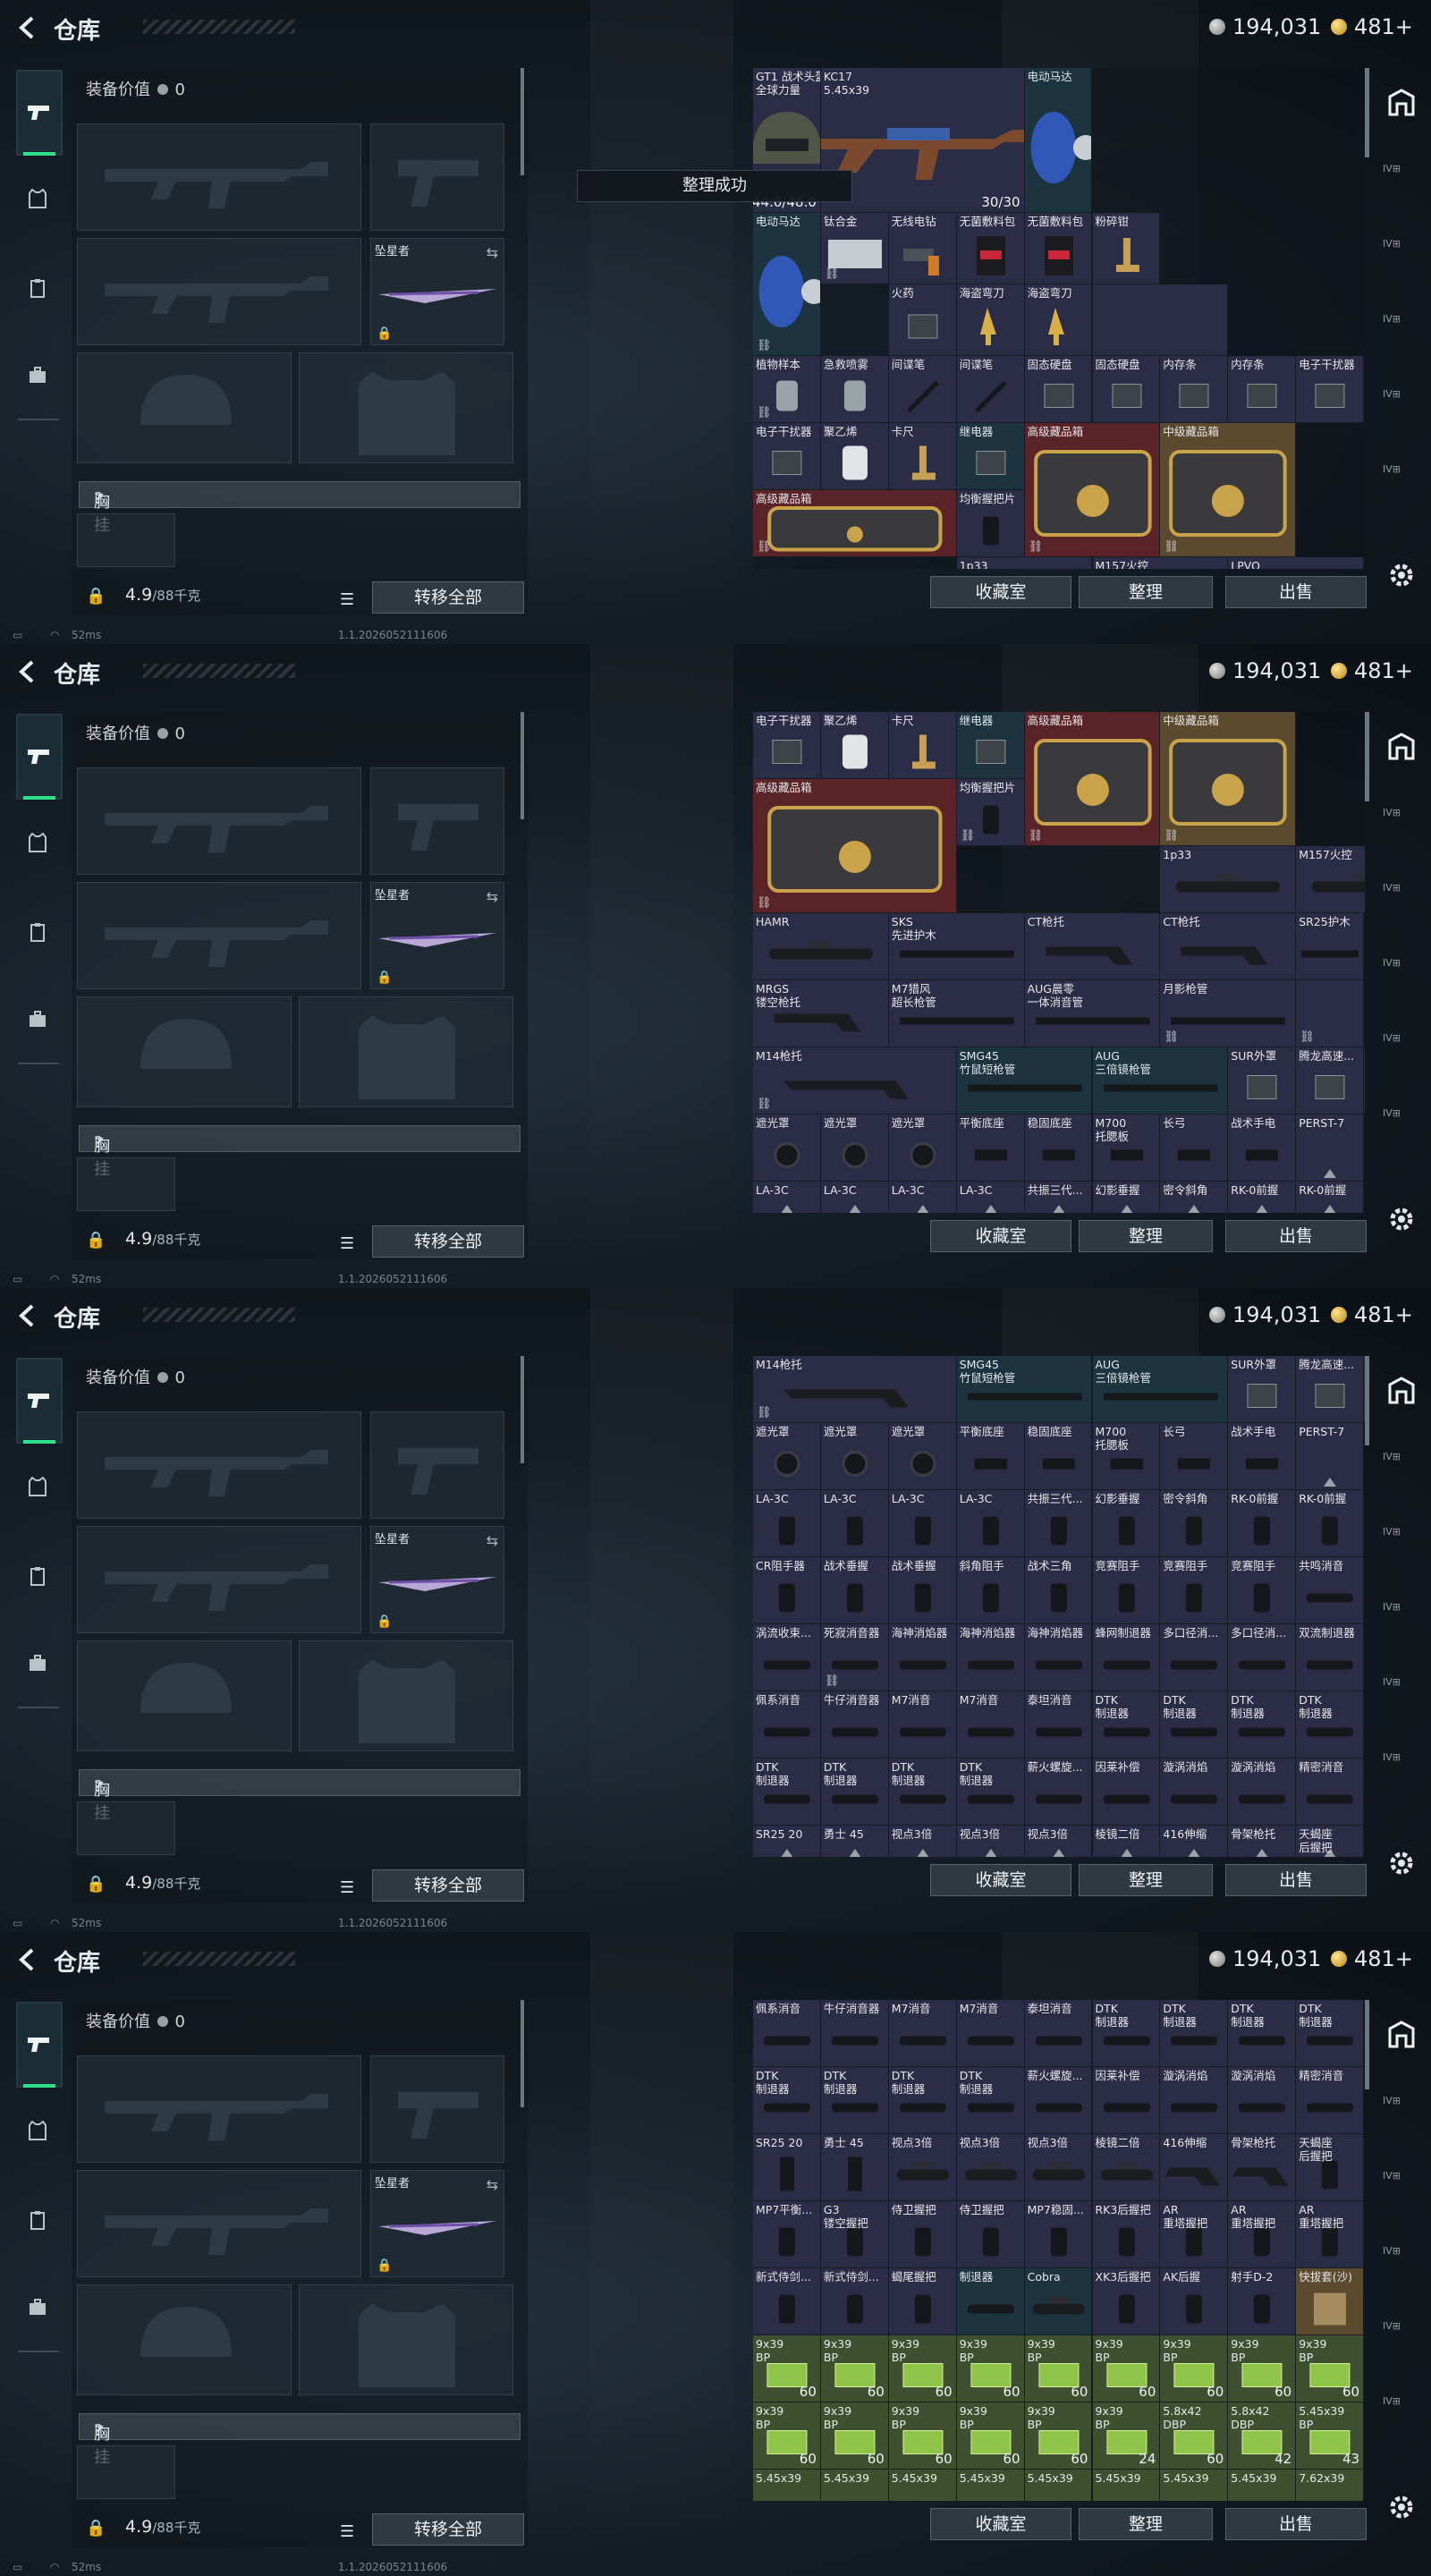 The height and width of the screenshot is (2576, 1431). What do you see at coordinates (1263, 1456) in the screenshot?
I see `inventory-item: 战术手电` at bounding box center [1263, 1456].